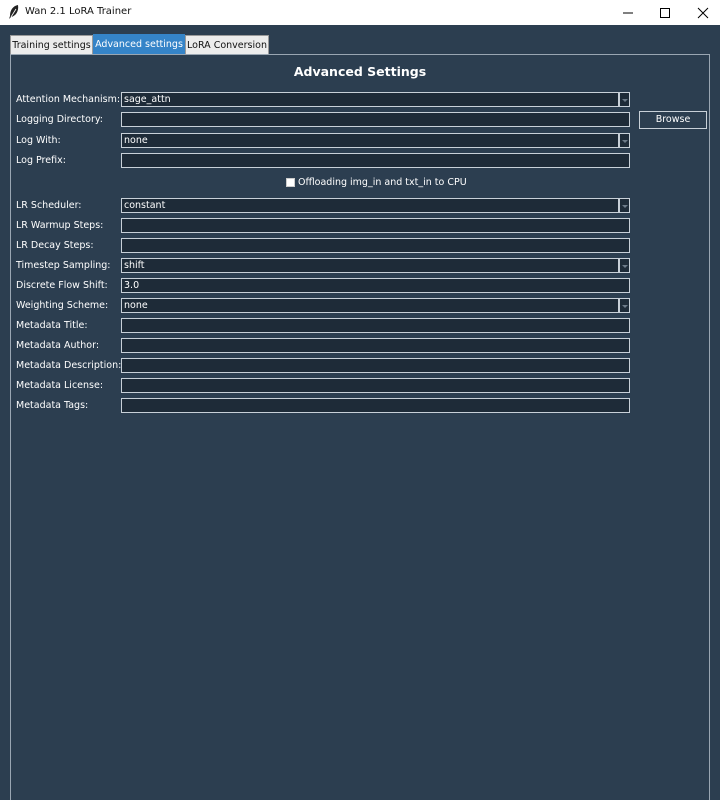  I want to click on lr-decay-steps-input, so click(375, 245).